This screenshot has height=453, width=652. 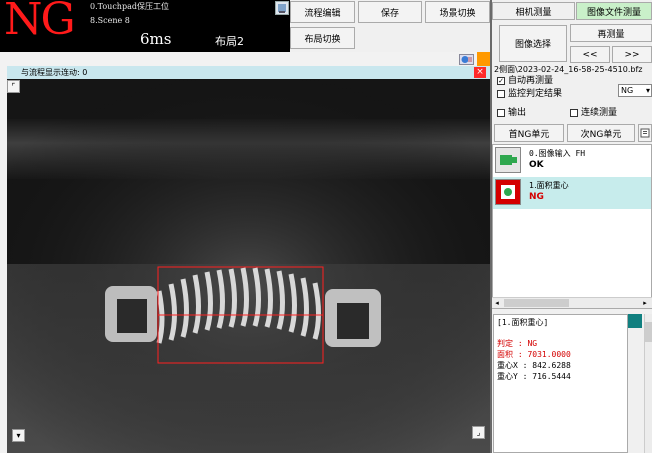 What do you see at coordinates (156, 39) in the screenshot?
I see `process-time: 6ms` at bounding box center [156, 39].